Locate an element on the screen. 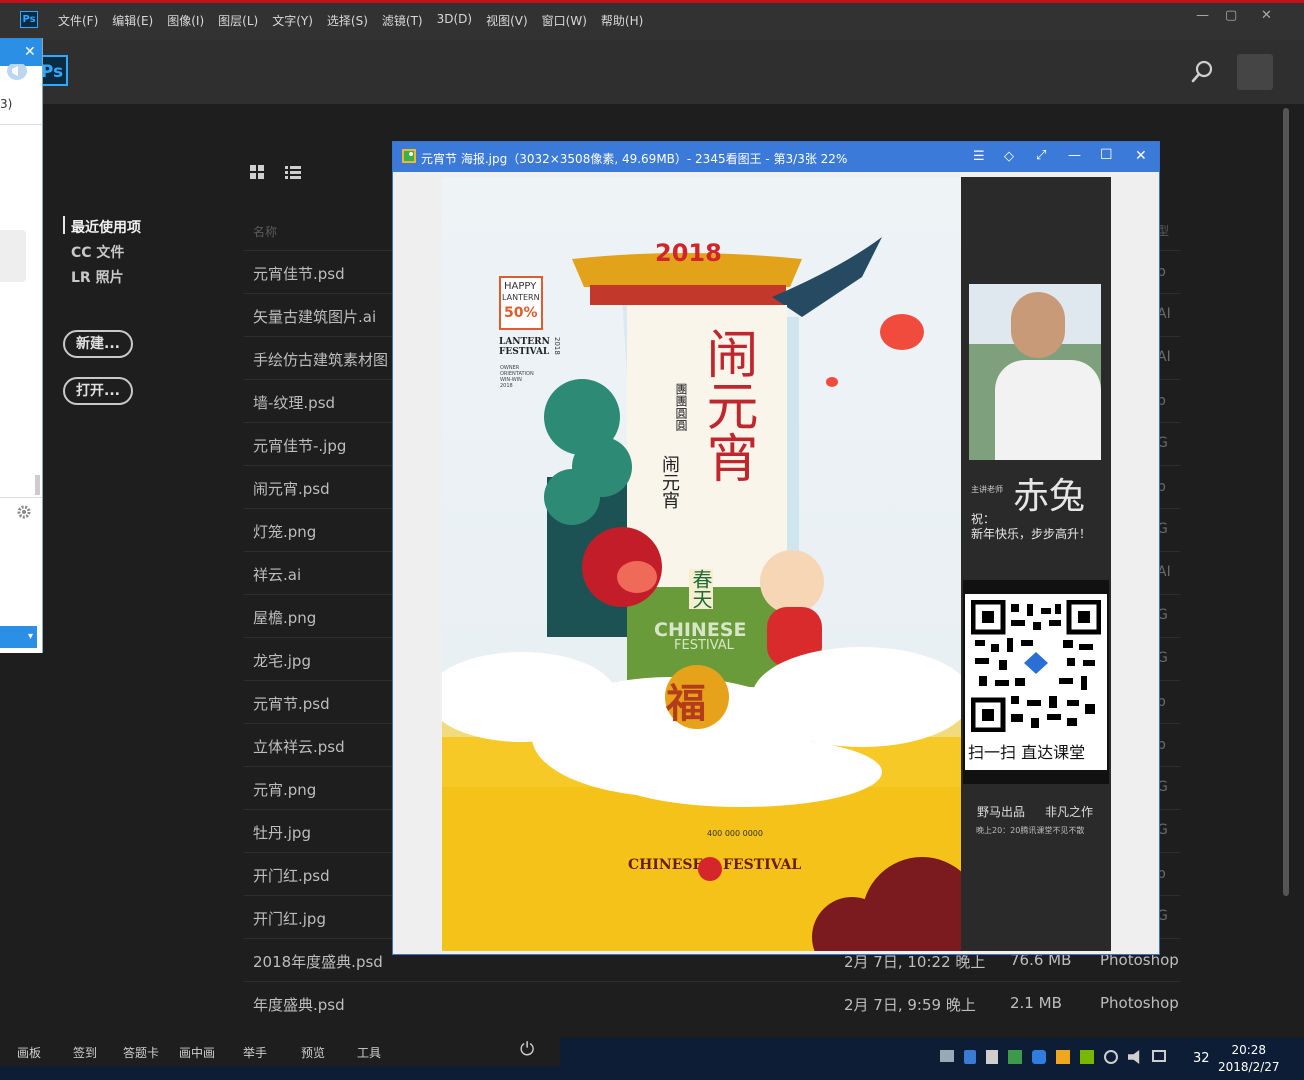 This screenshot has width=1304, height=1080. gear-icon is located at coordinates (24, 512).